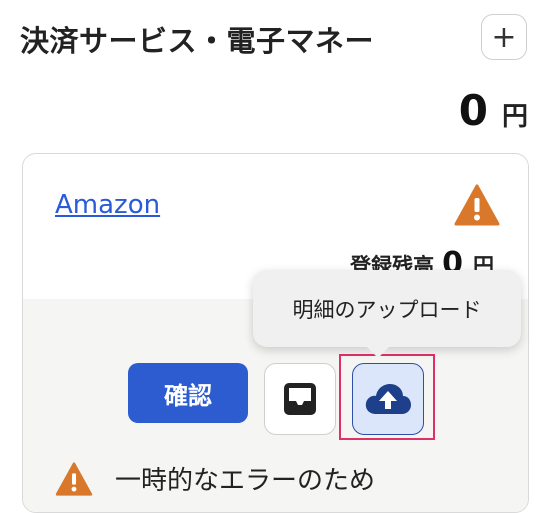 The image size is (554, 513). Describe the element at coordinates (107, 205) in the screenshot. I see `service-name-link: Amazon` at that location.